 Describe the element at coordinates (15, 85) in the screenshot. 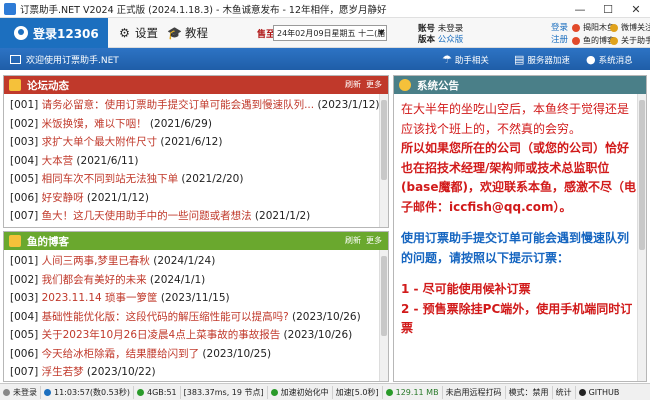

I see `forum-icon` at that location.